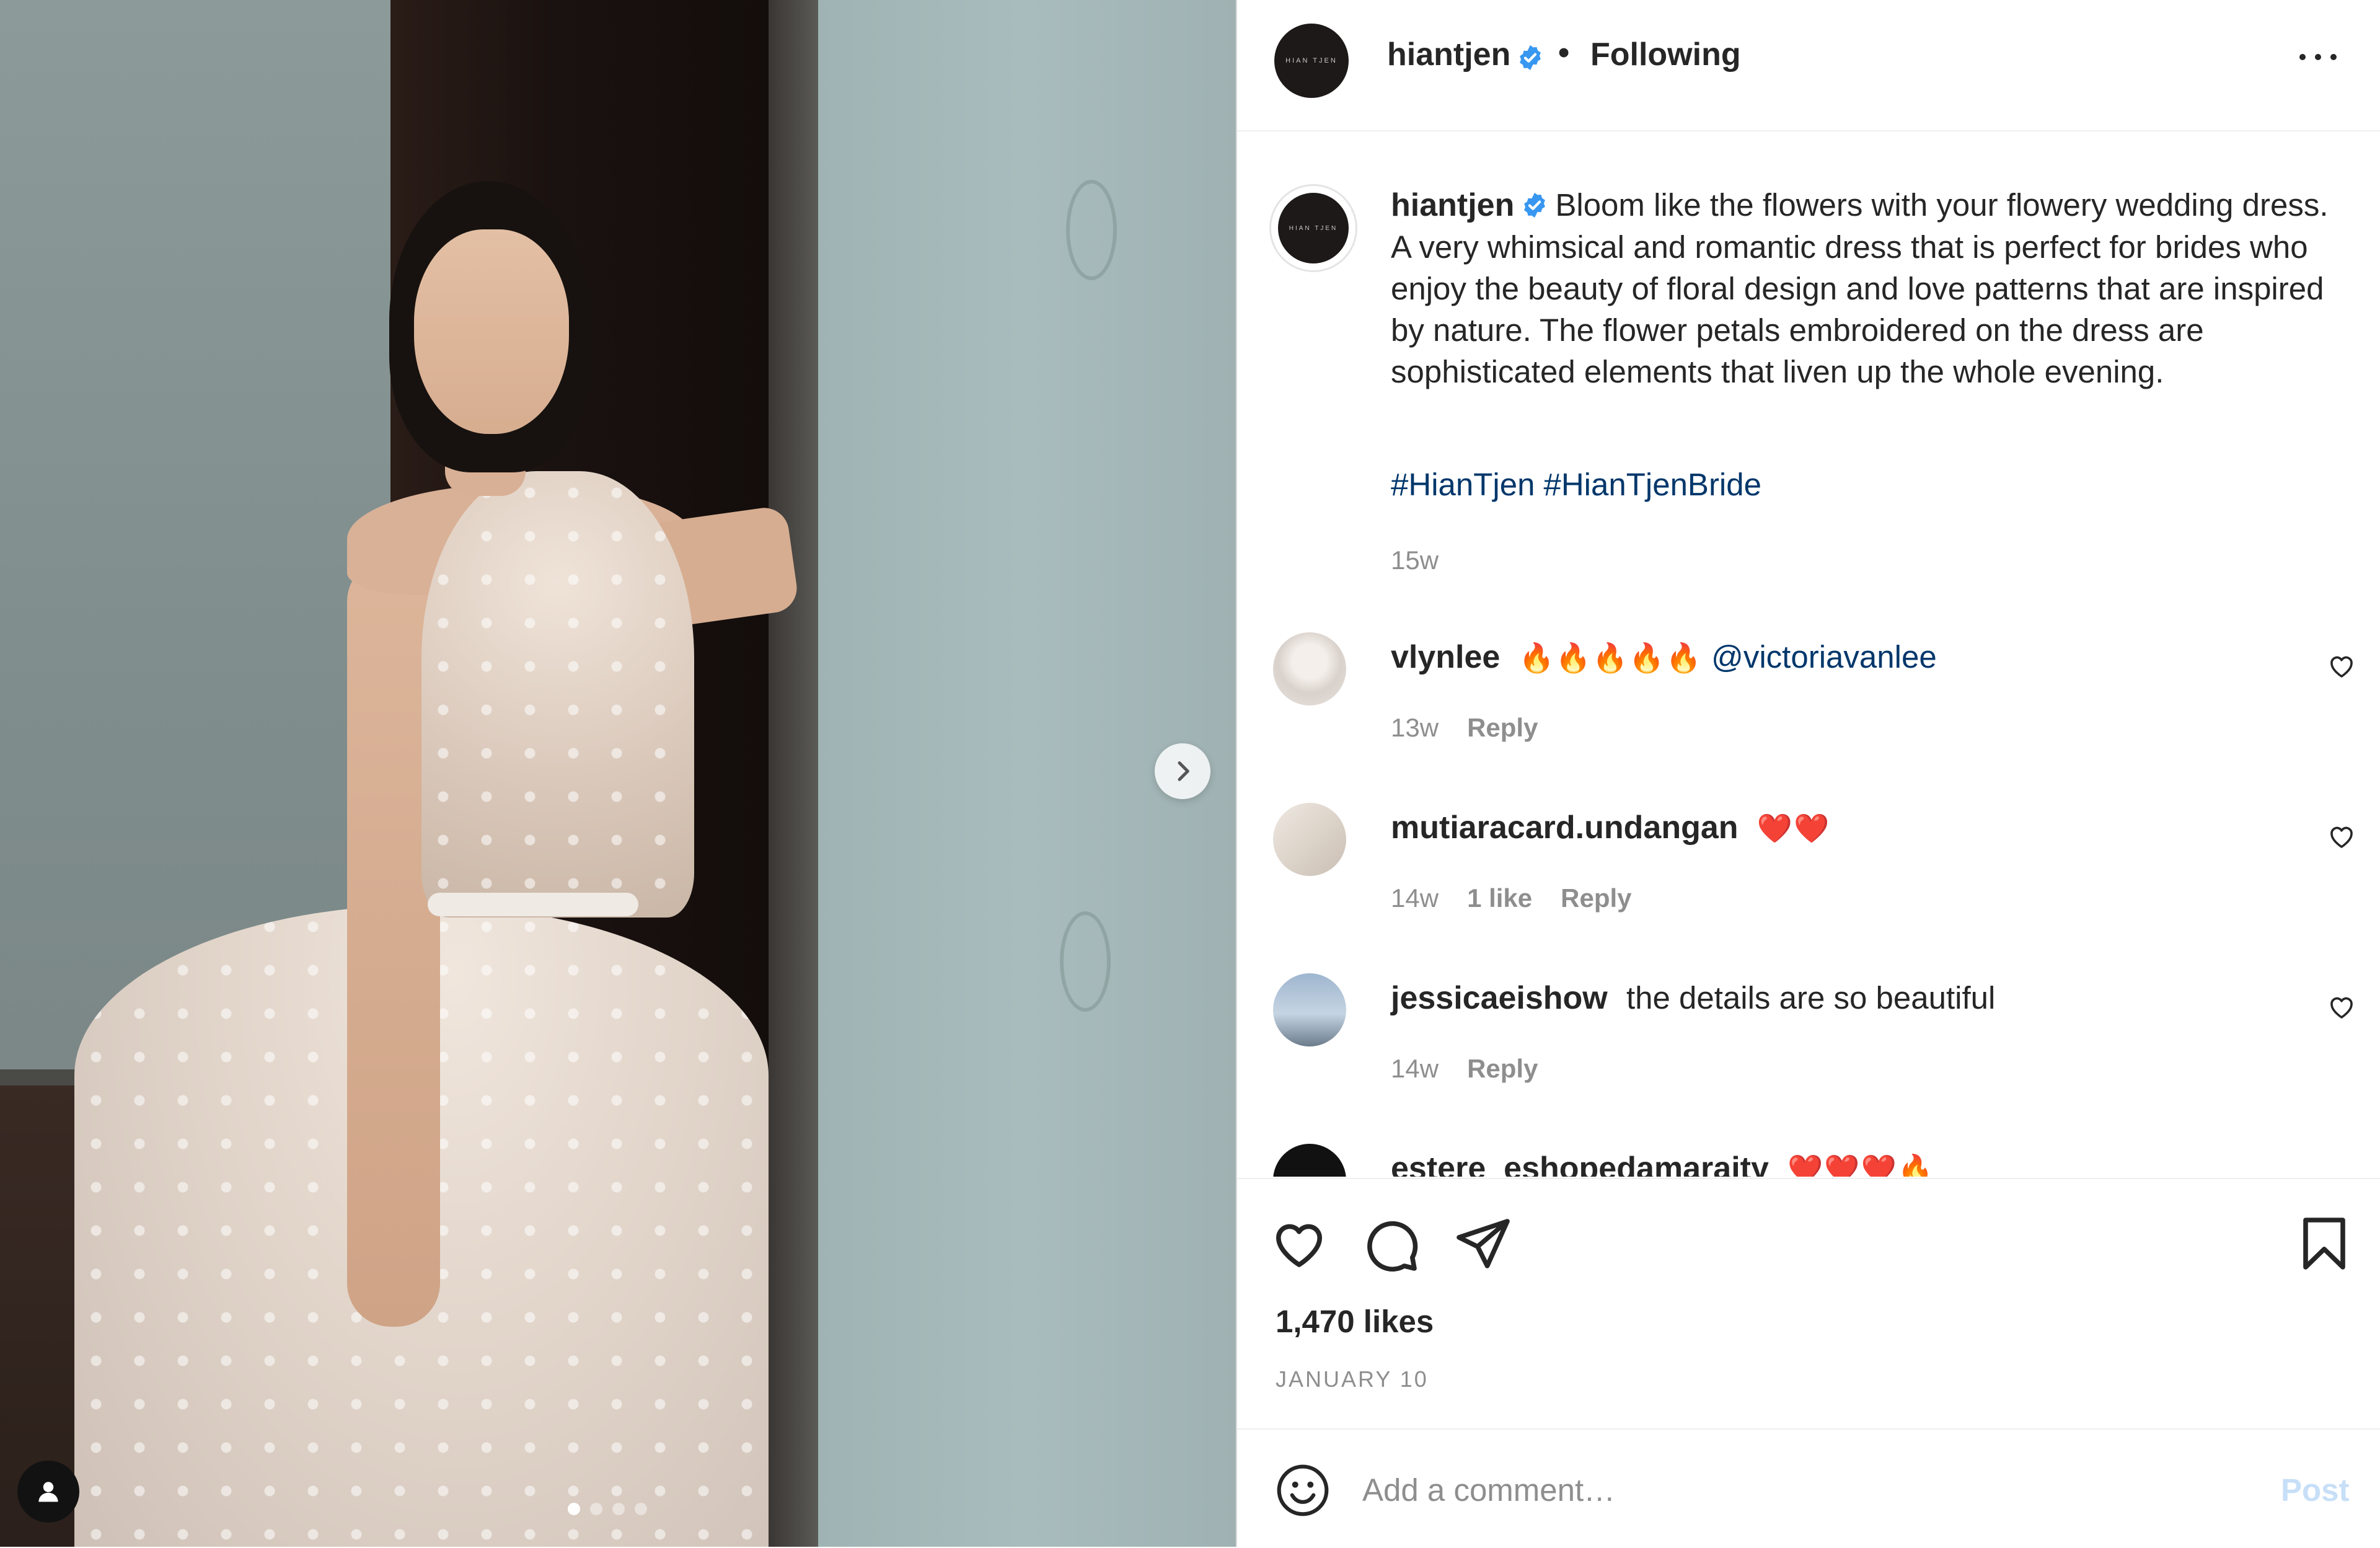  I want to click on comment-bubble-icon, so click(1391, 1243).